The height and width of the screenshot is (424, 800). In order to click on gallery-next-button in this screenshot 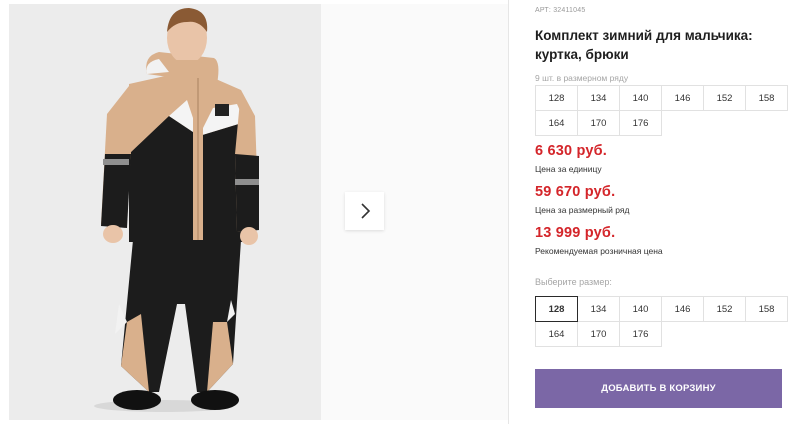, I will do `click(364, 211)`.